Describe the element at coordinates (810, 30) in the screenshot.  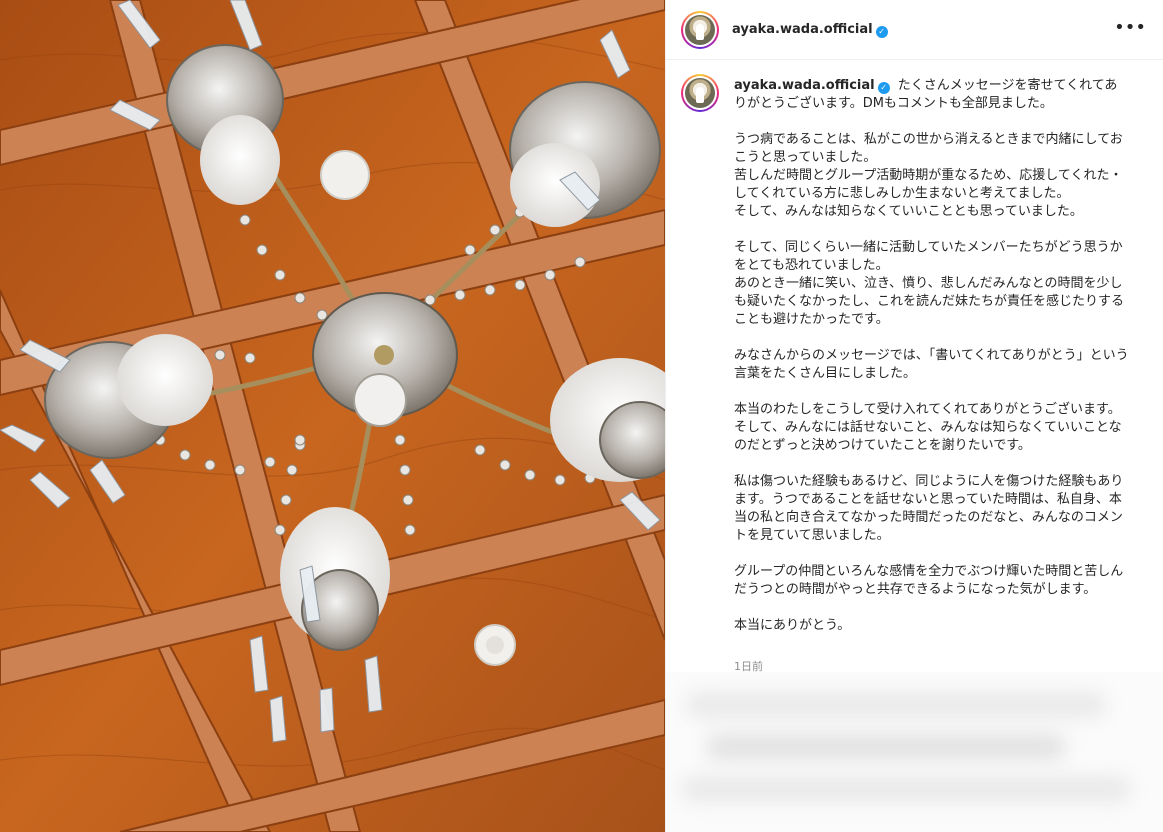
I see `username-link: ayaka.wada.official ✓` at that location.